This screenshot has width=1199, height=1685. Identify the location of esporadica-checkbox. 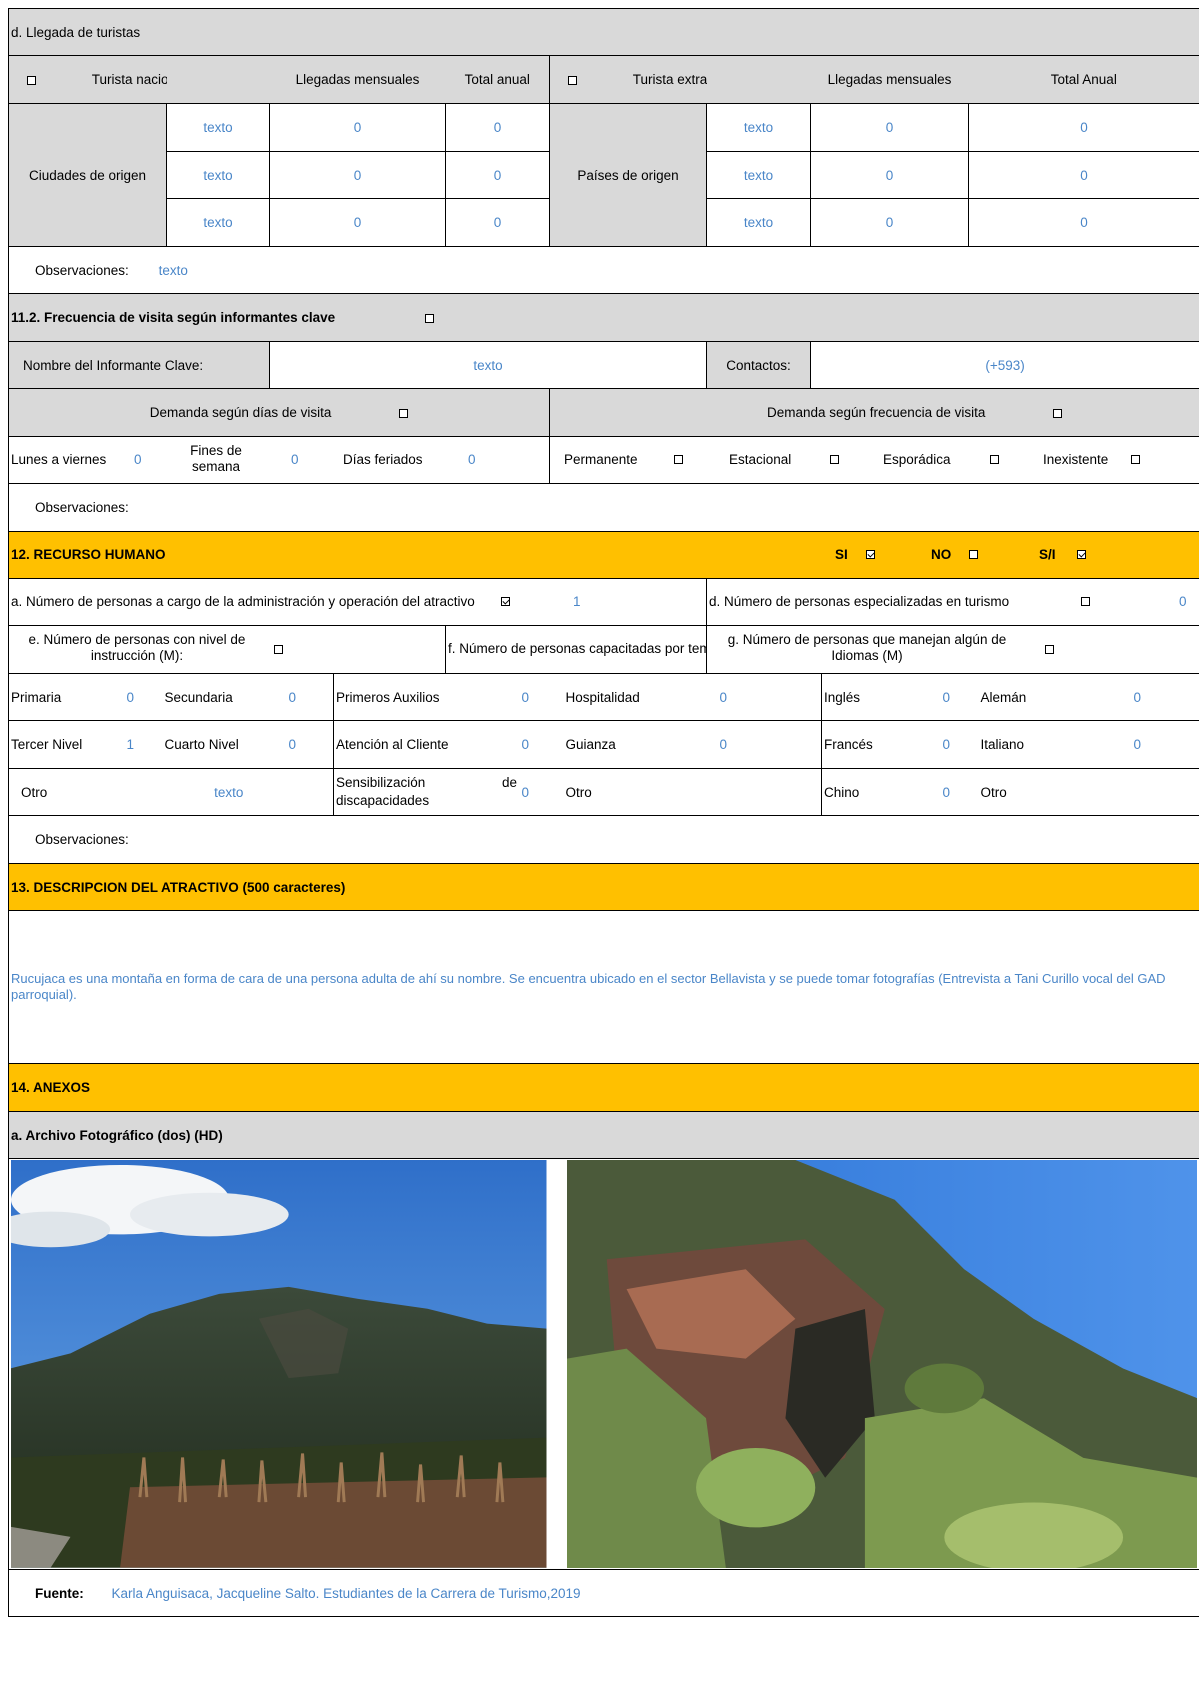
(994, 459).